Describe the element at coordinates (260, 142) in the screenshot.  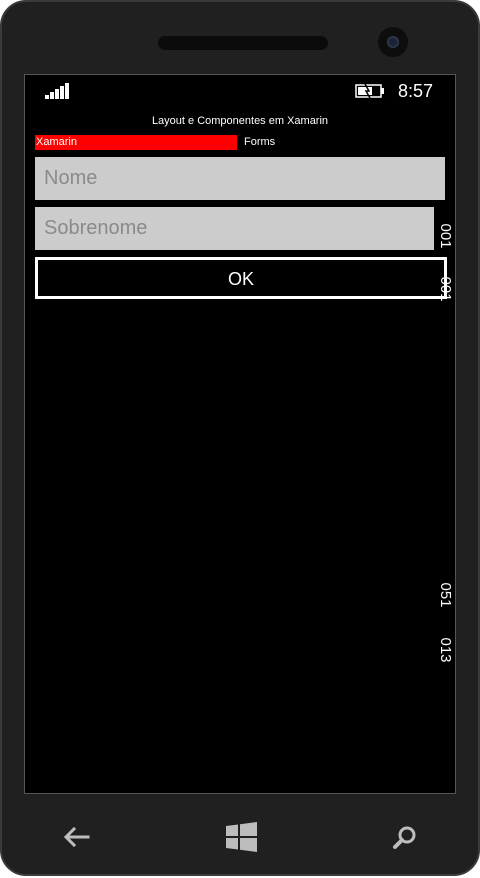
I see `forms-label: Forms` at that location.